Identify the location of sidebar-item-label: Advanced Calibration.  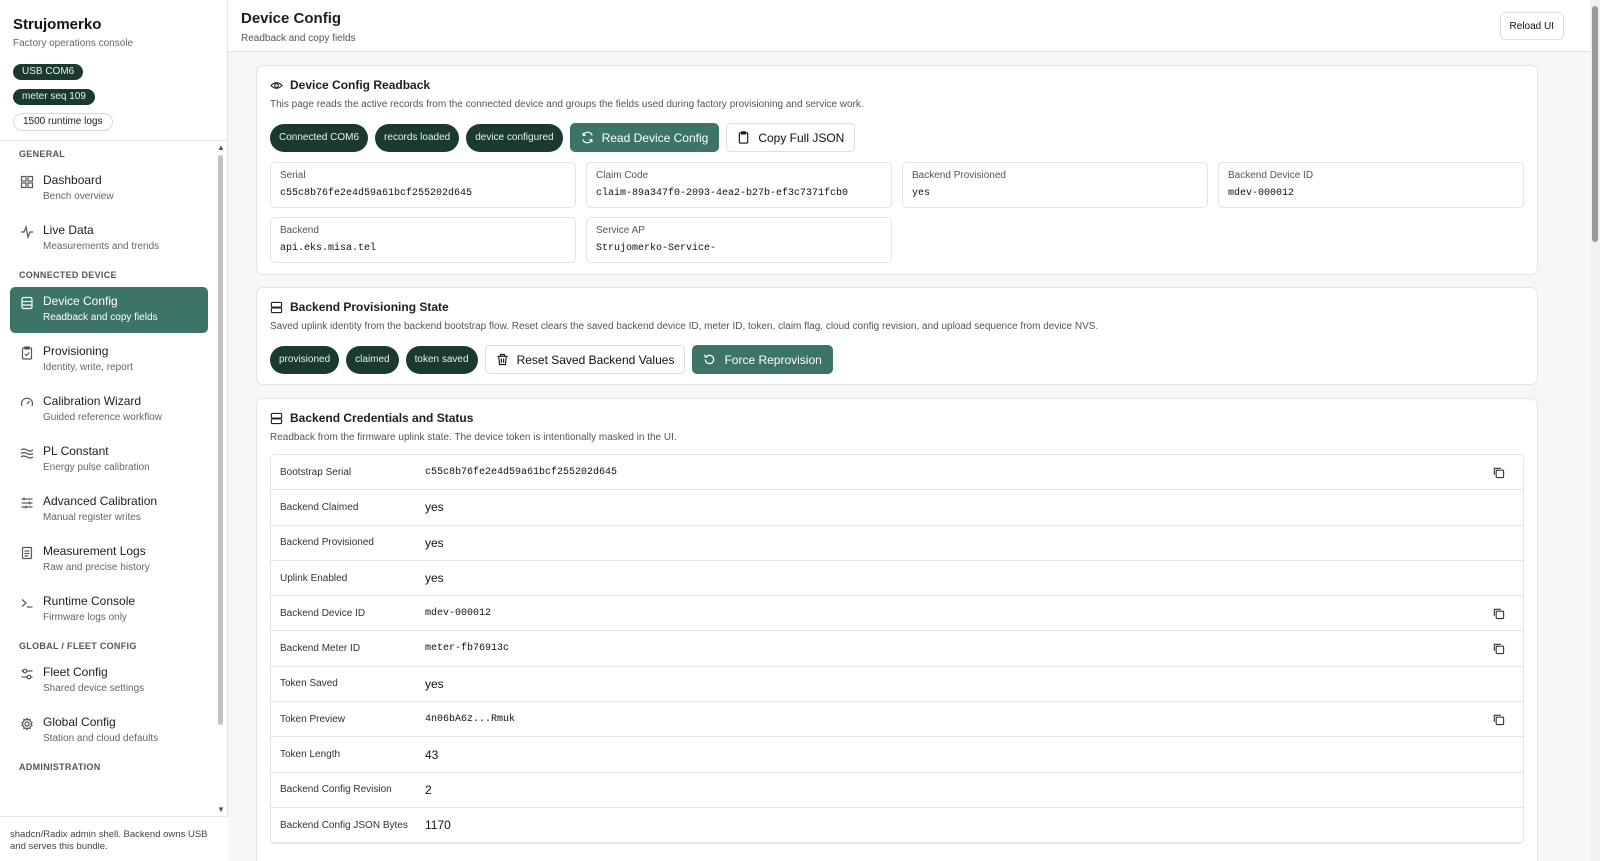
(100, 501).